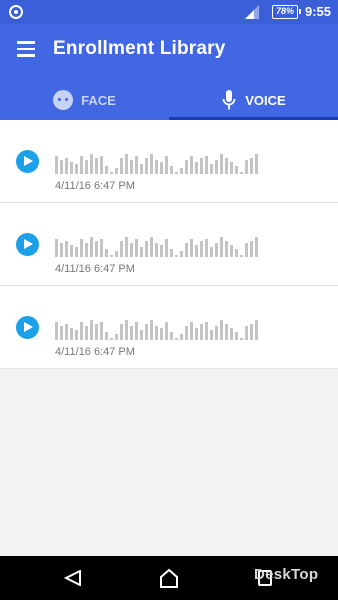 This screenshot has width=338, height=600. Describe the element at coordinates (169, 12) in the screenshot. I see `status-bar: 78% 9:55` at that location.